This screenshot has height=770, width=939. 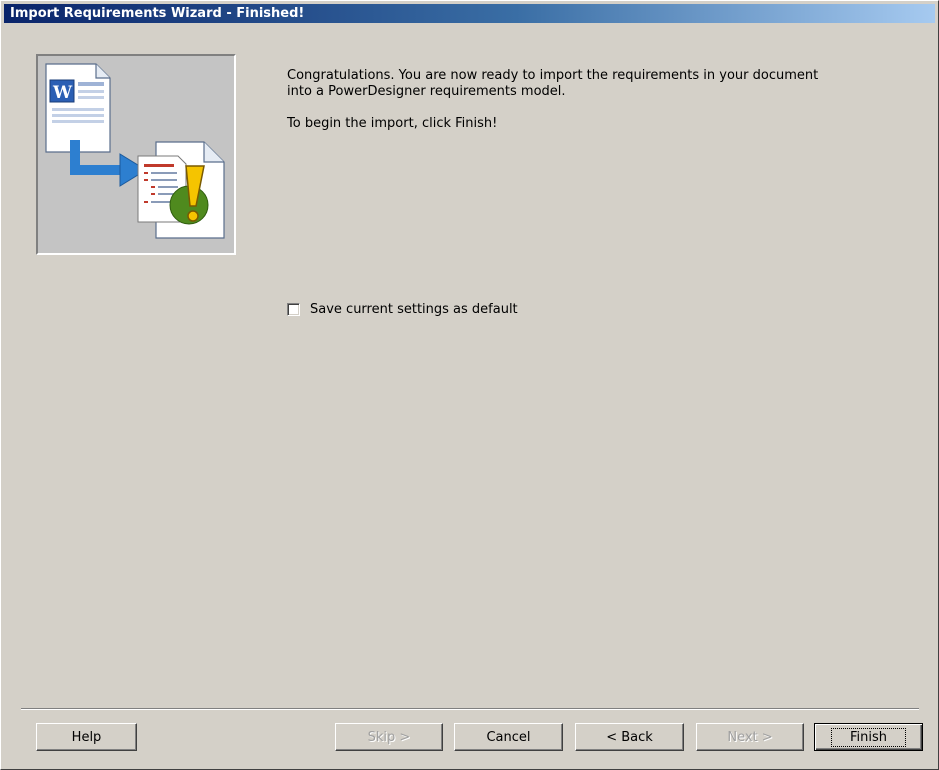 I want to click on save-default-label: Save current settings as default, so click(x=414, y=309).